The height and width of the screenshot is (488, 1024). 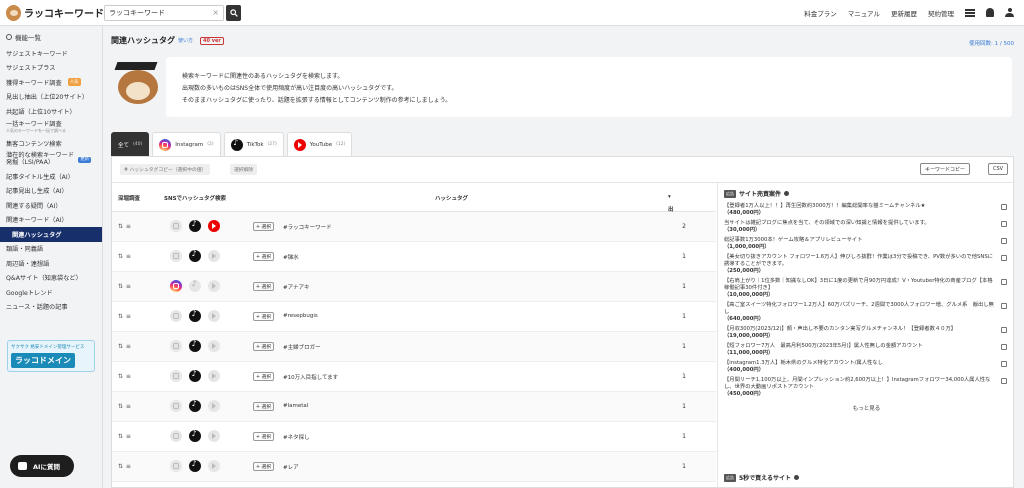 I want to click on clear-selection-button: 選択解除, so click(x=244, y=169).